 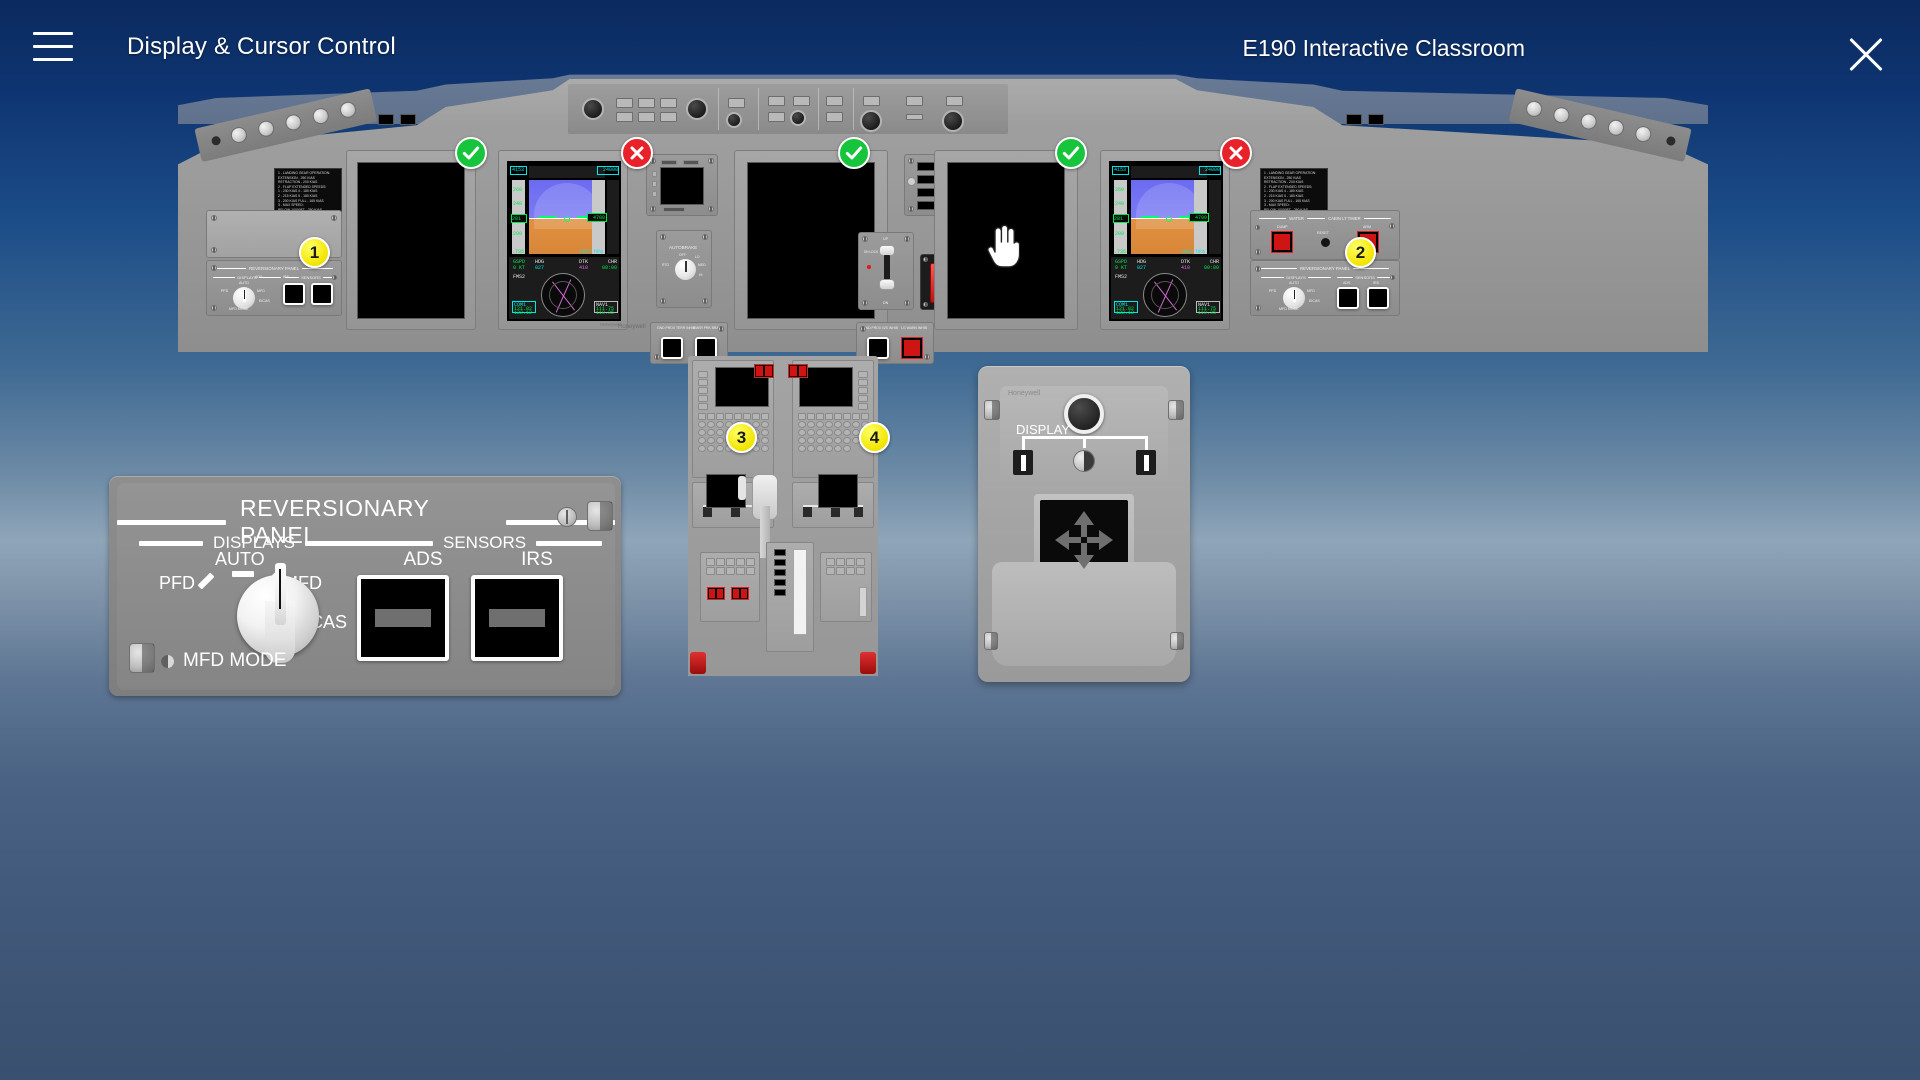 I want to click on landing-gear-panel: UP DN LOCK REL DN, so click(x=886, y=271).